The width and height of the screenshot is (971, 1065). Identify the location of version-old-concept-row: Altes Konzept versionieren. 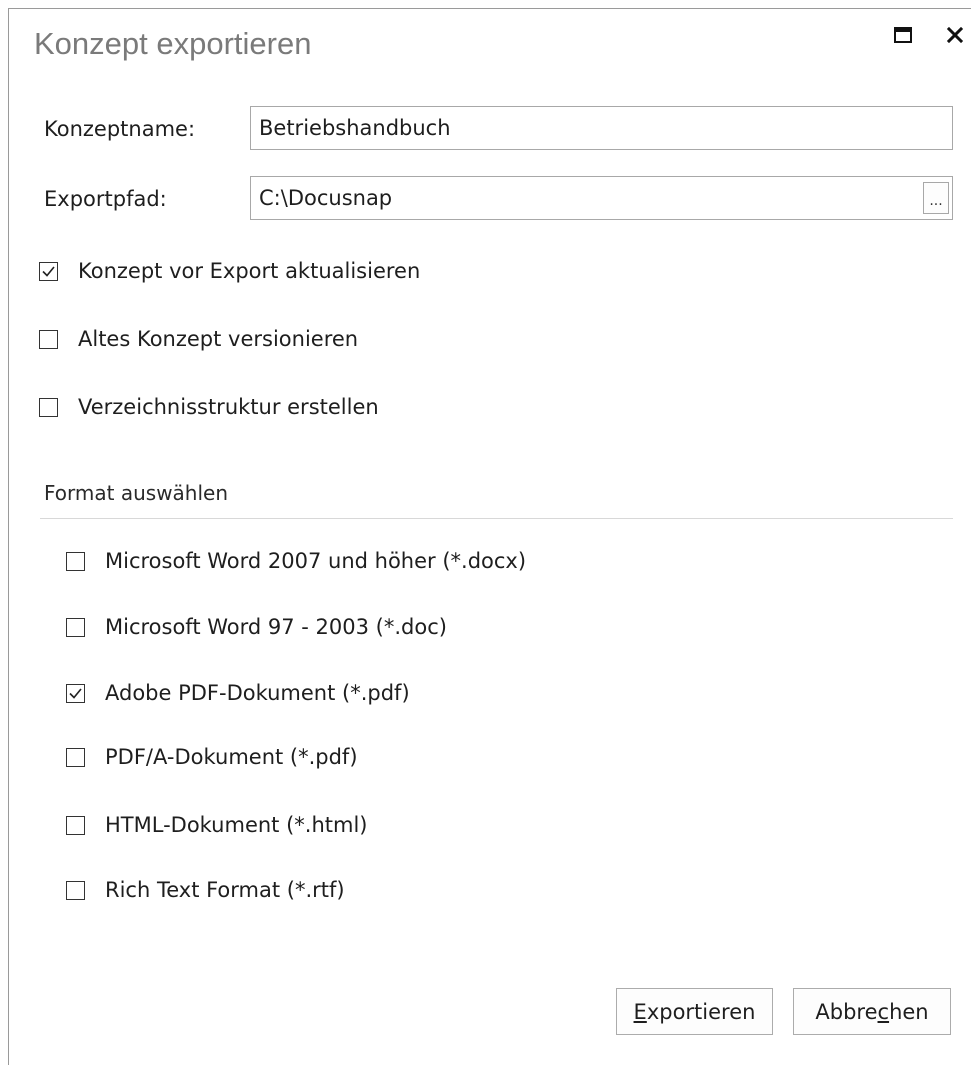
(198, 339).